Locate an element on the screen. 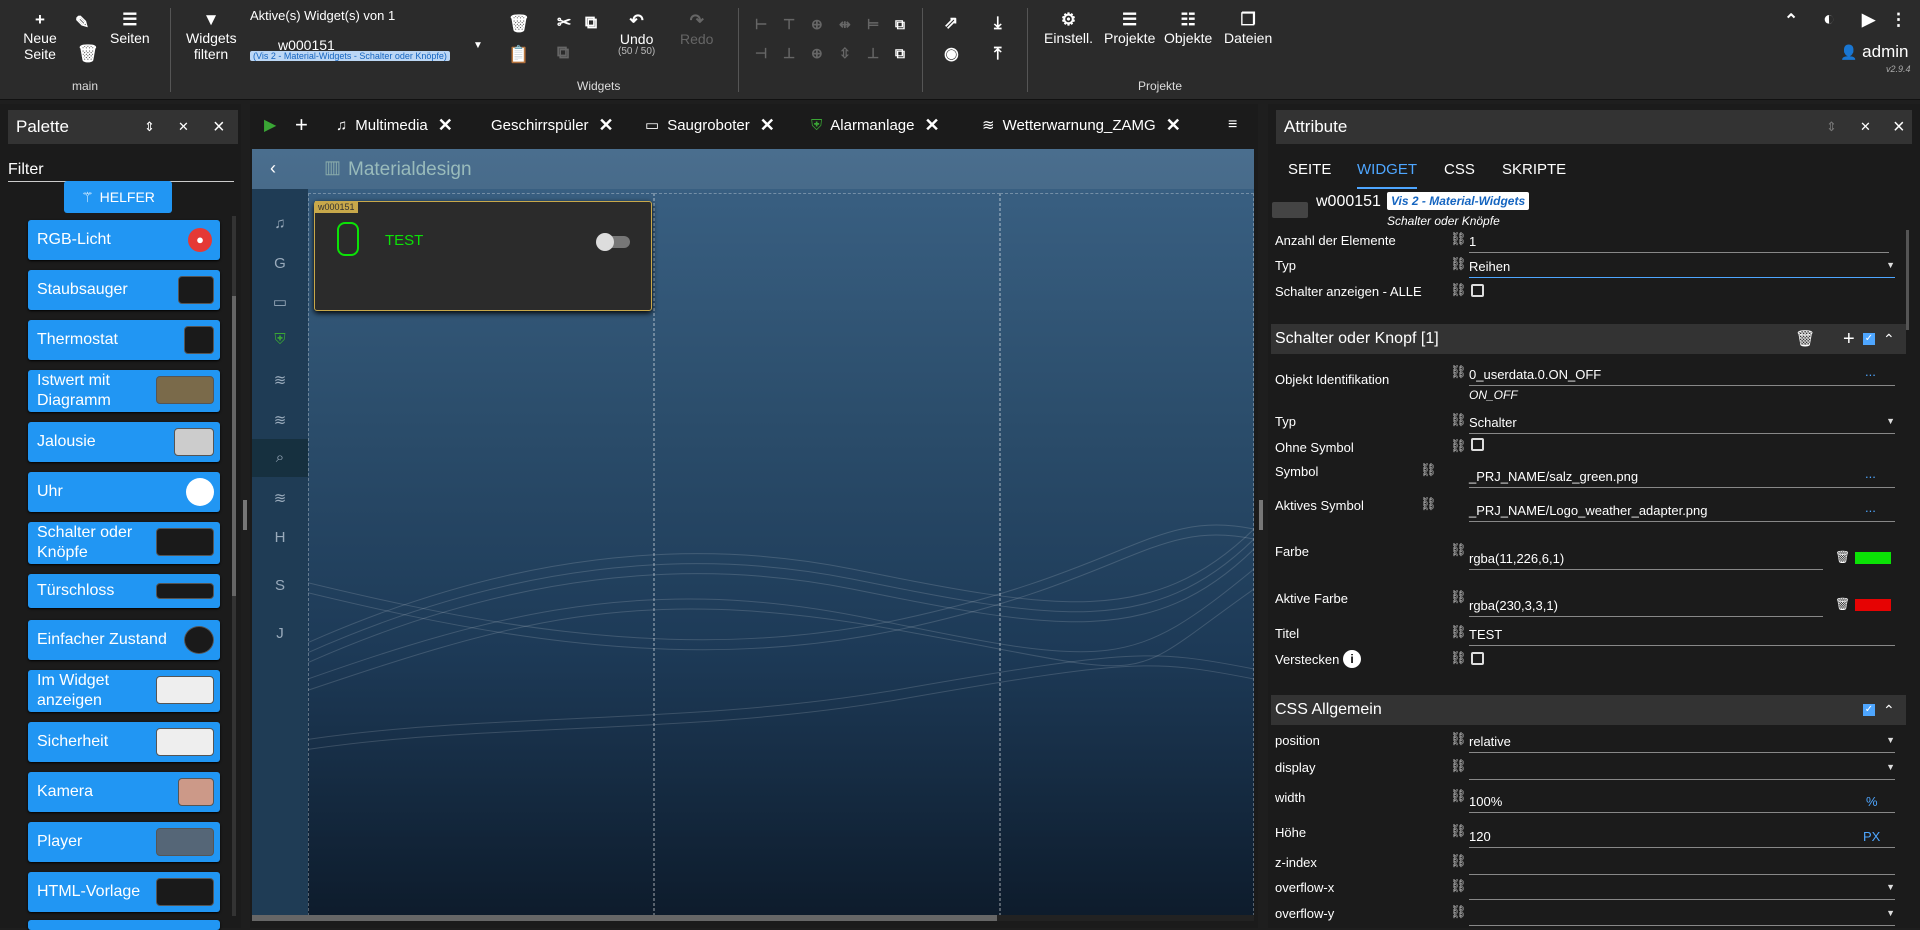 The width and height of the screenshot is (1920, 930). palette-item-security: Sicherheit is located at coordinates (124, 742).